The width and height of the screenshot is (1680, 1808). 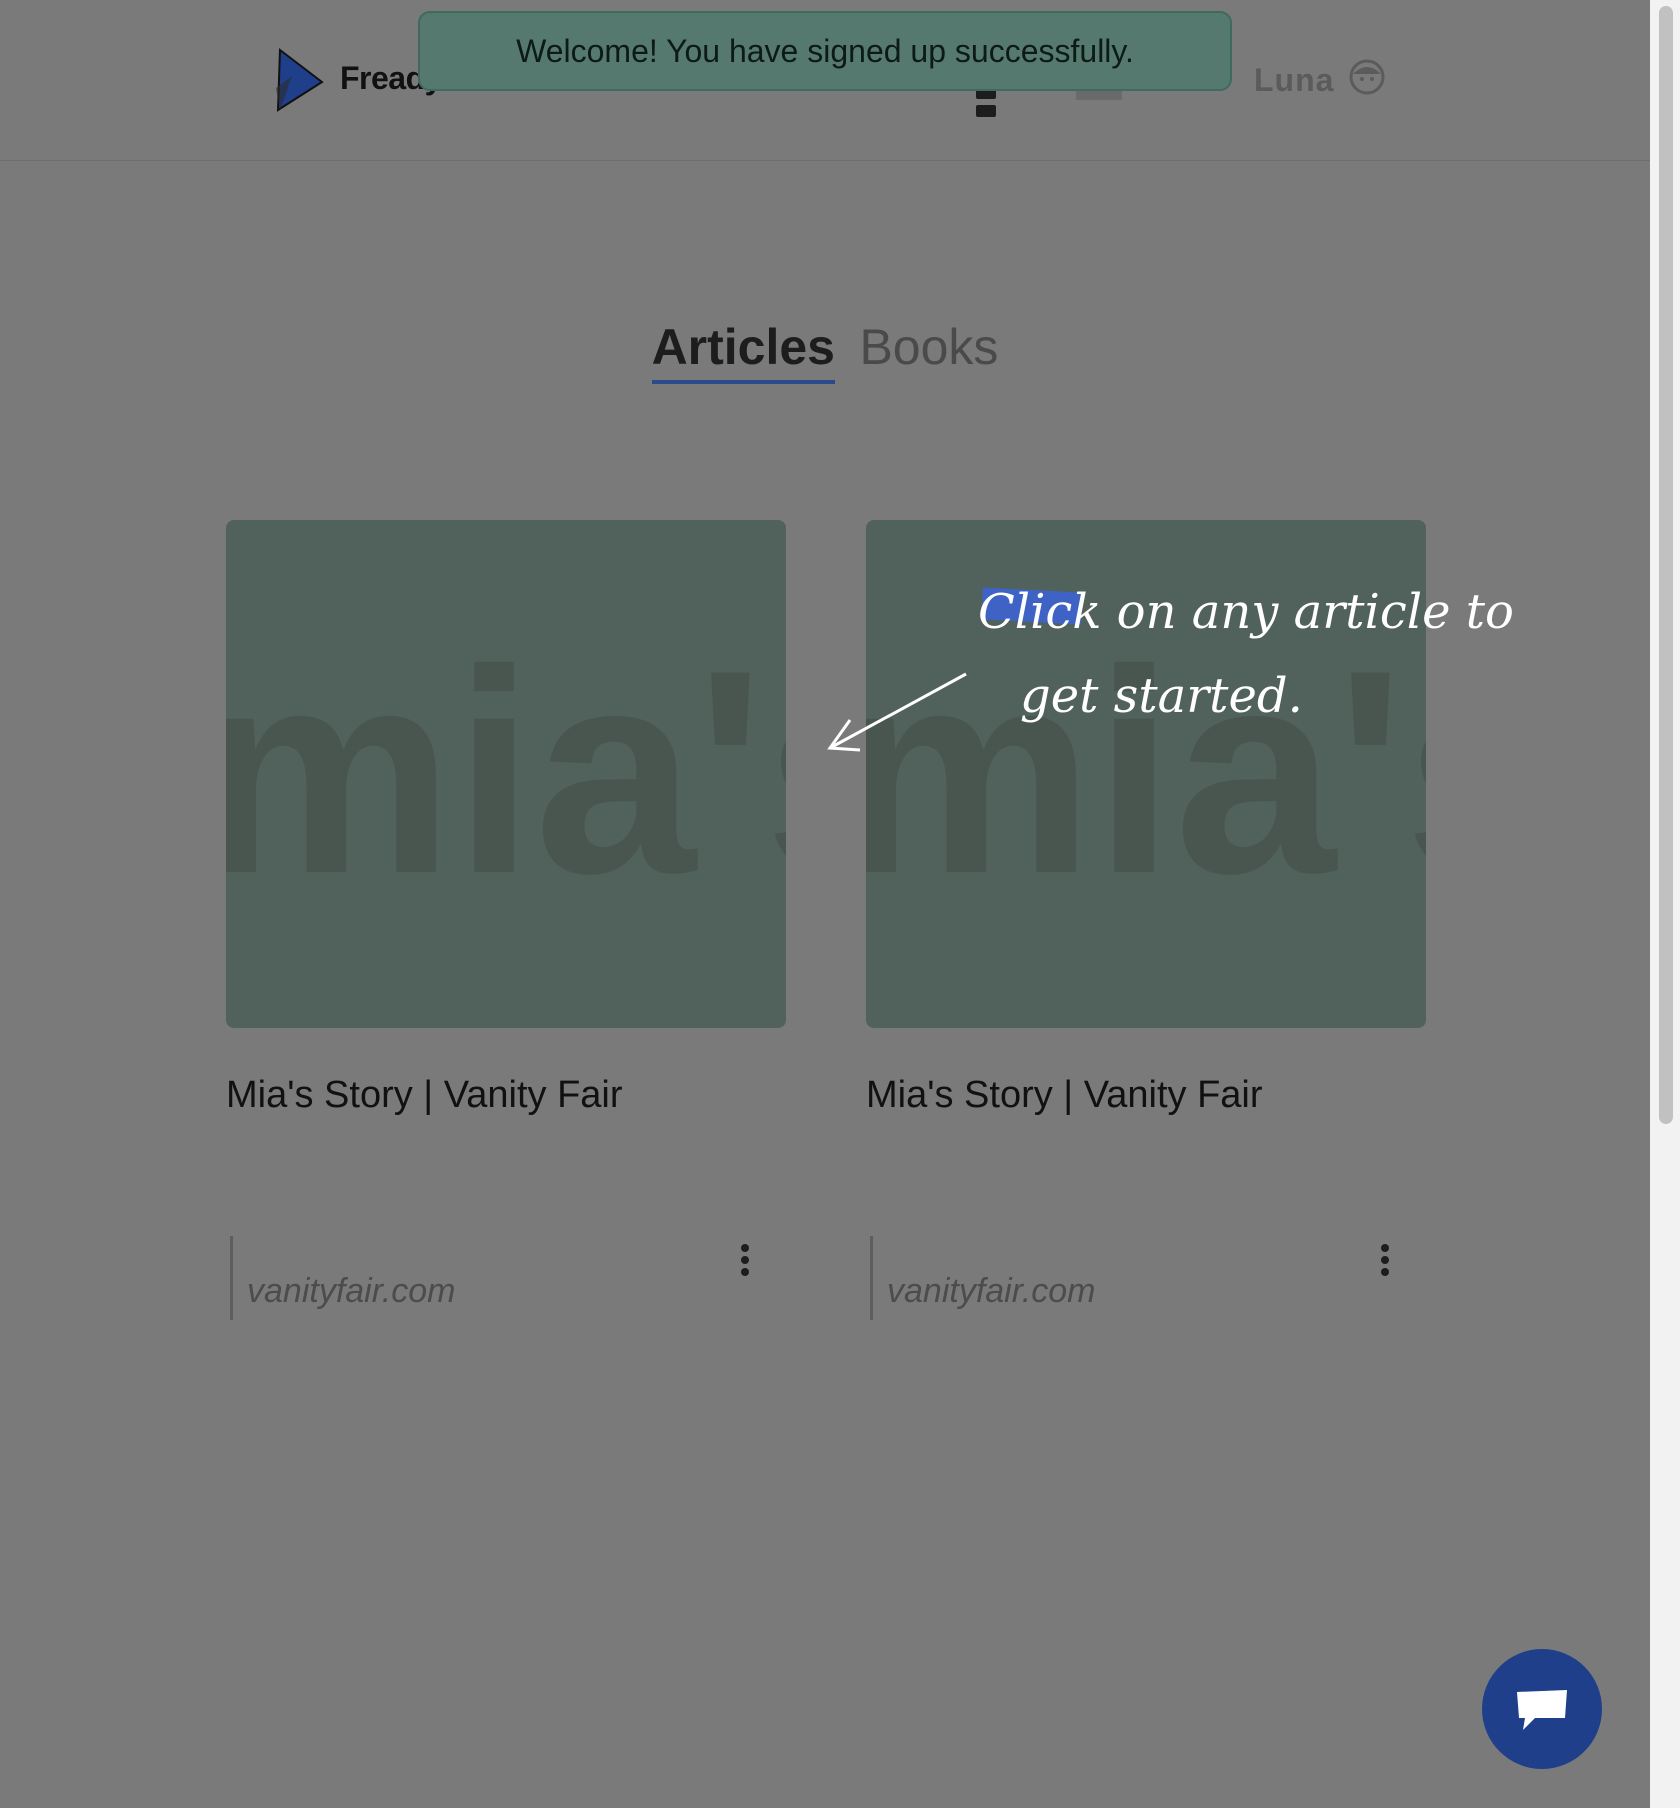 I want to click on chat-bubble-icon, so click(x=1542, y=1710).